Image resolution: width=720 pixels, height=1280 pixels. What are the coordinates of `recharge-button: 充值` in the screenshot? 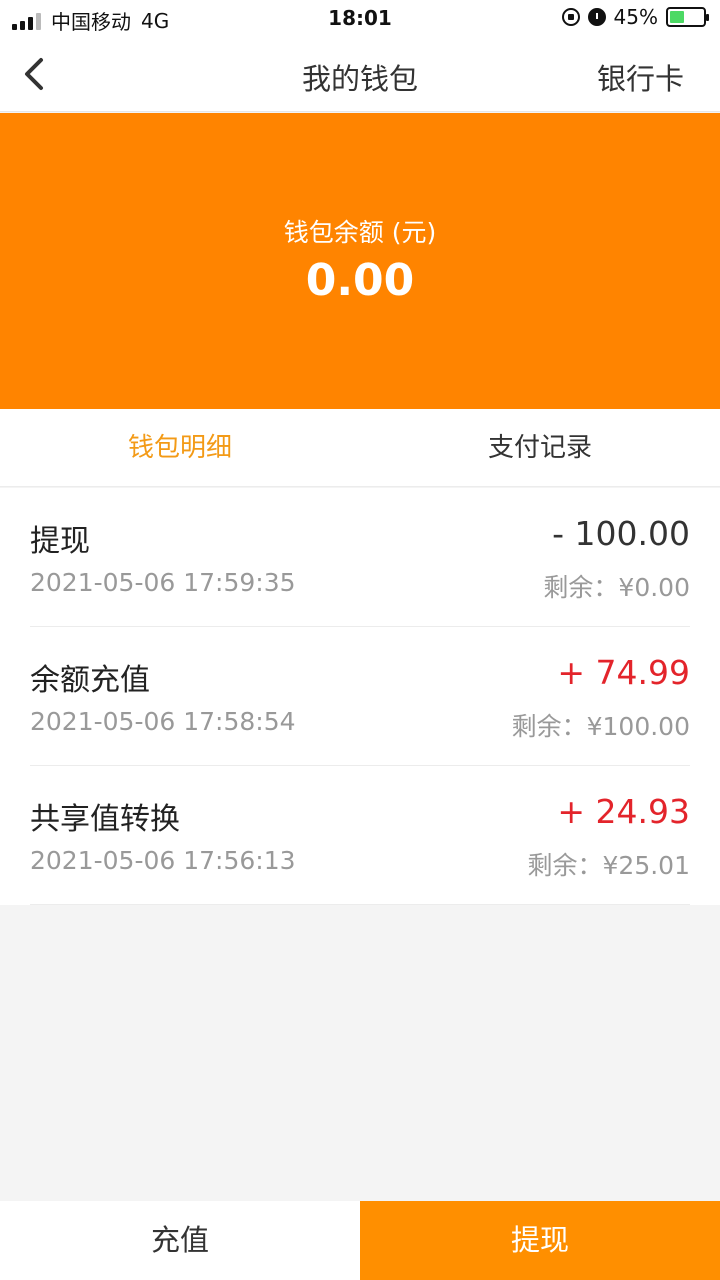 It's located at (180, 1240).